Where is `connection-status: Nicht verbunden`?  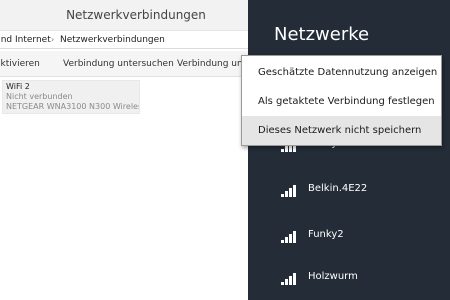
connection-status: Nicht verbunden is located at coordinates (39, 96).